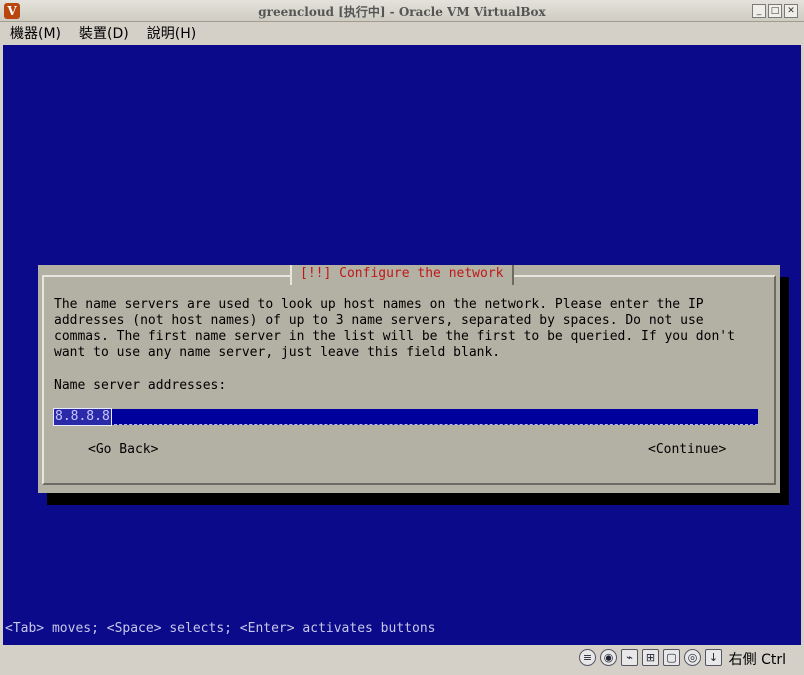  I want to click on statusbar: ≡ ◉ ⌁ ⊞ ▢ ◎ ↓ 右側 Ctrl, so click(402, 660).